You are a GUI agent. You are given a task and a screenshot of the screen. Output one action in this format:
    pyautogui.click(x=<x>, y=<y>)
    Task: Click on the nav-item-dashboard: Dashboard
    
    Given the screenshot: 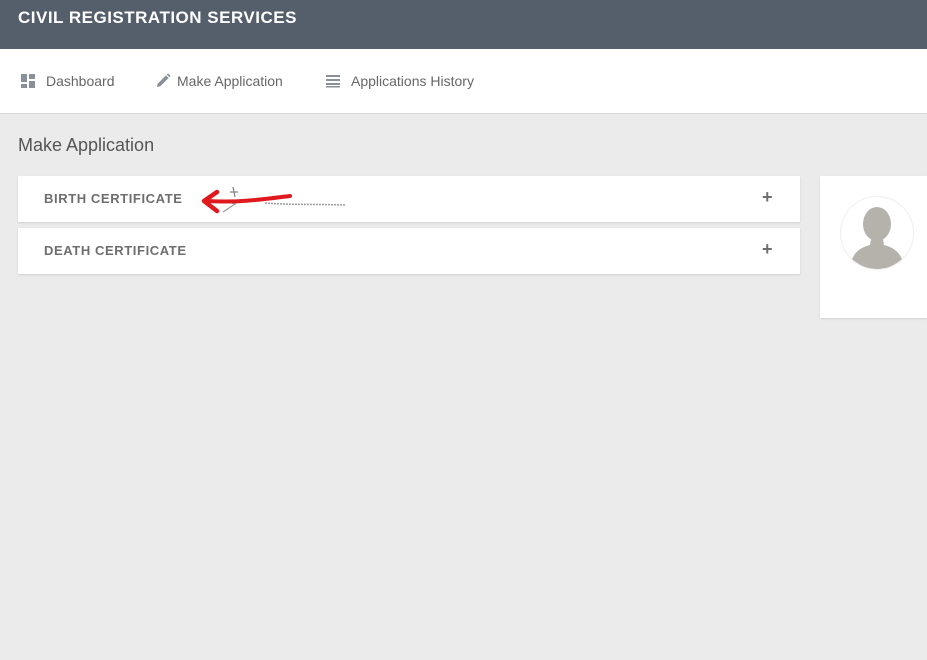 What is the action you would take?
    pyautogui.click(x=67, y=81)
    